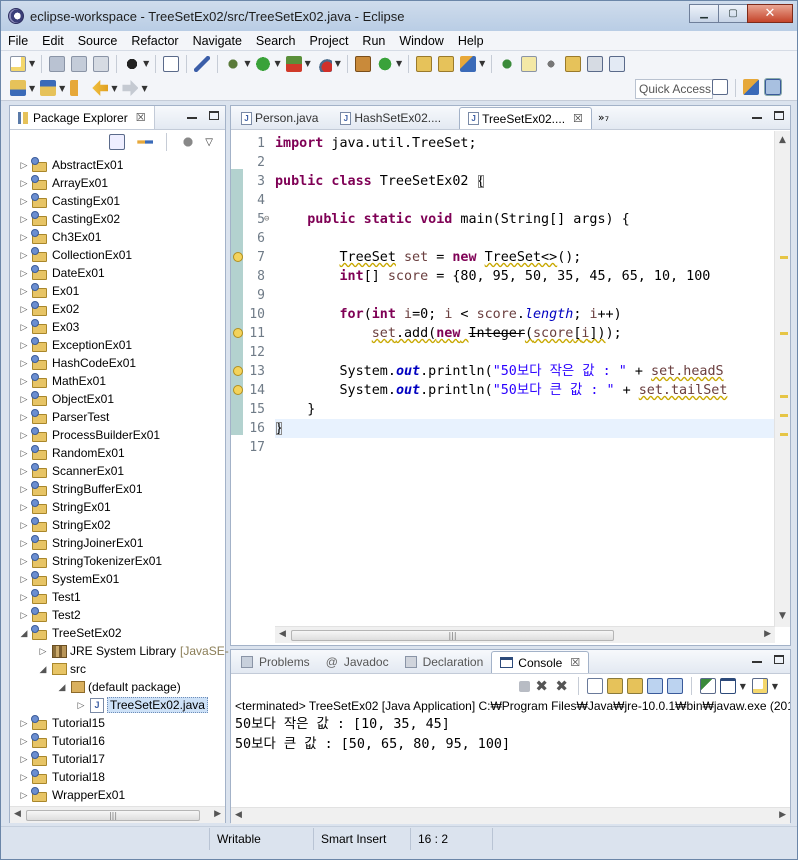 The width and height of the screenshot is (798, 860). I want to click on tree-item-processbuilderex01: ▷ ProcessBuilderEx01, so click(122, 435).